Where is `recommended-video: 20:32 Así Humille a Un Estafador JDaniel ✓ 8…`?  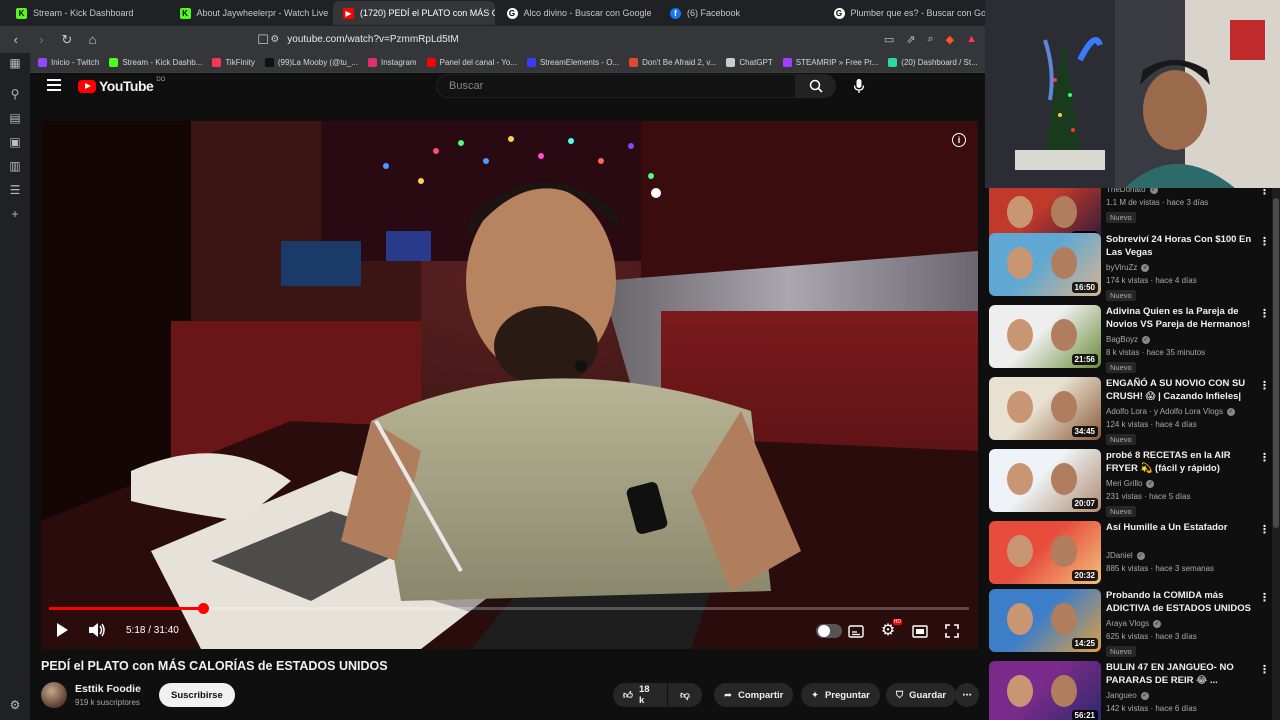 recommended-video: 20:32 Así Humille a Un Estafador JDaniel ✓ 8… is located at coordinates (1130, 554).